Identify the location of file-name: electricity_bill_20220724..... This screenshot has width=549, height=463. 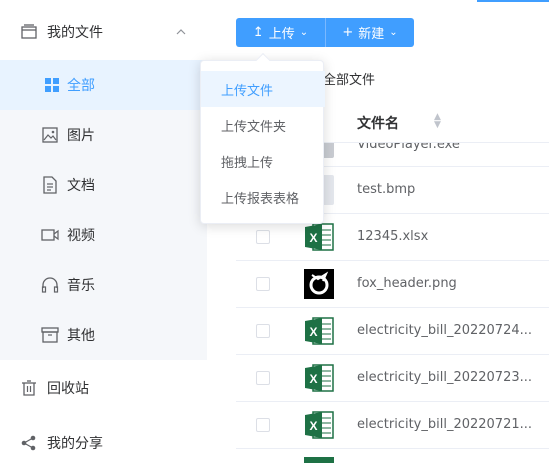
(444, 330).